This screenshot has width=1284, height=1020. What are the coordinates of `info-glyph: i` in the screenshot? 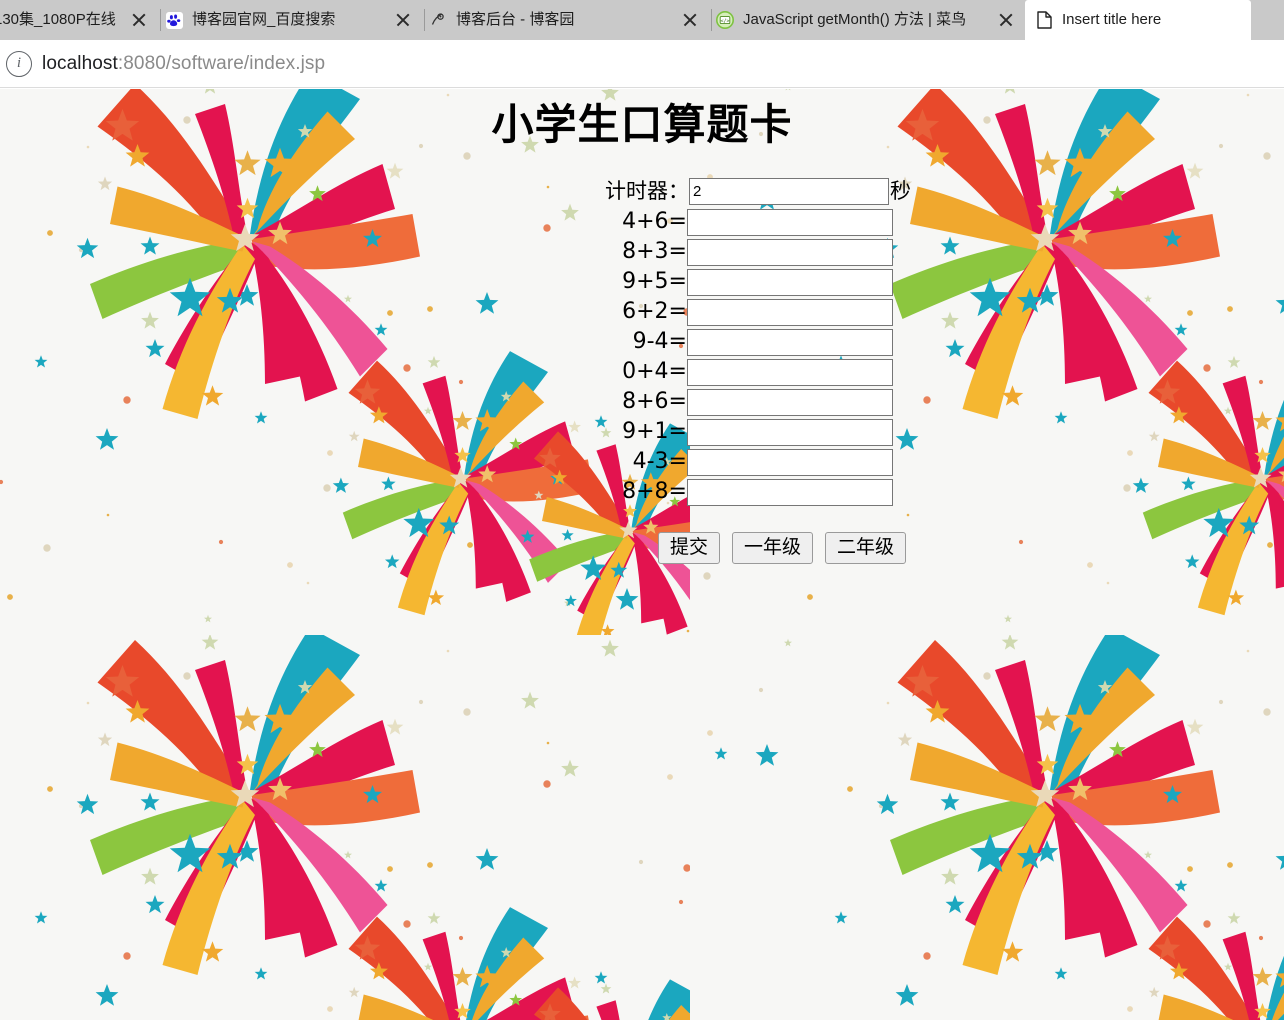 It's located at (19, 63).